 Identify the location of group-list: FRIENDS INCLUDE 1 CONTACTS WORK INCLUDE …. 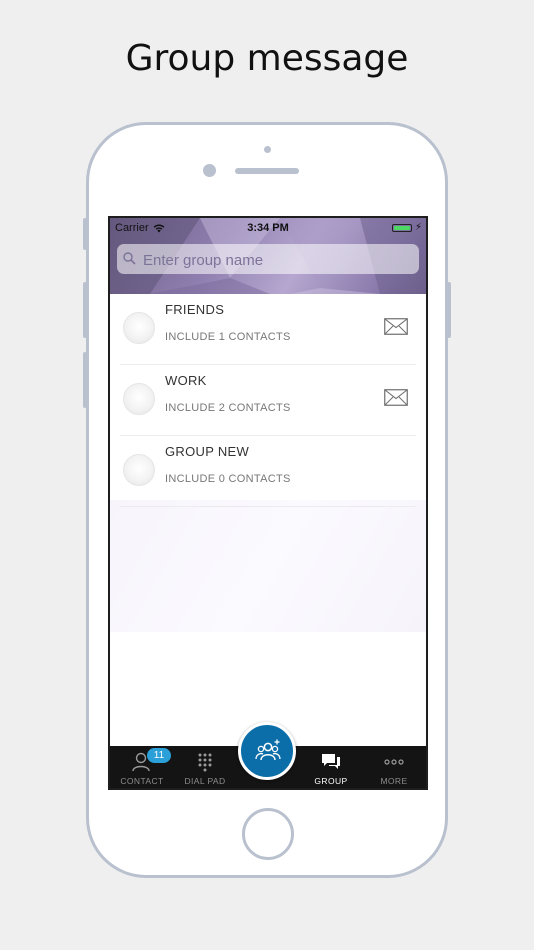
(268, 400).